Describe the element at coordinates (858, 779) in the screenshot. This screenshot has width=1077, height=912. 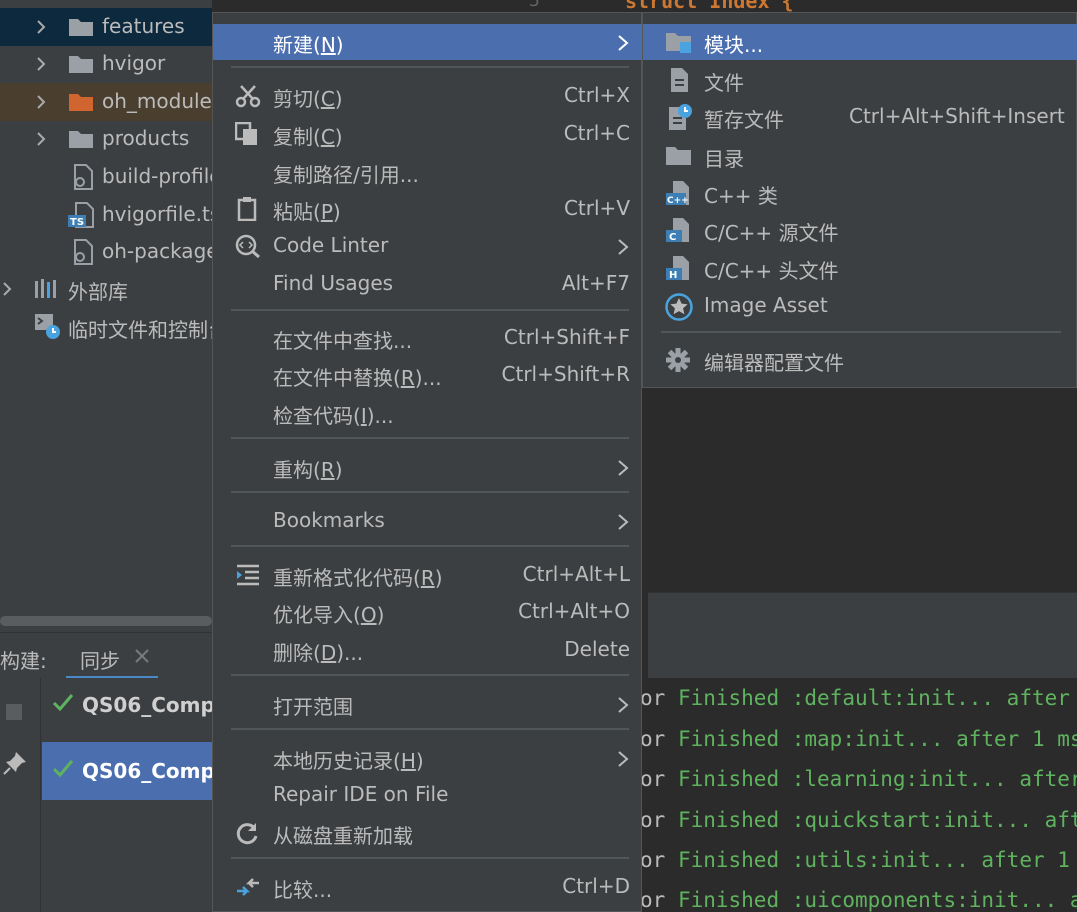
I see `console-line: or Finished :learning:init... after 1 ms` at that location.